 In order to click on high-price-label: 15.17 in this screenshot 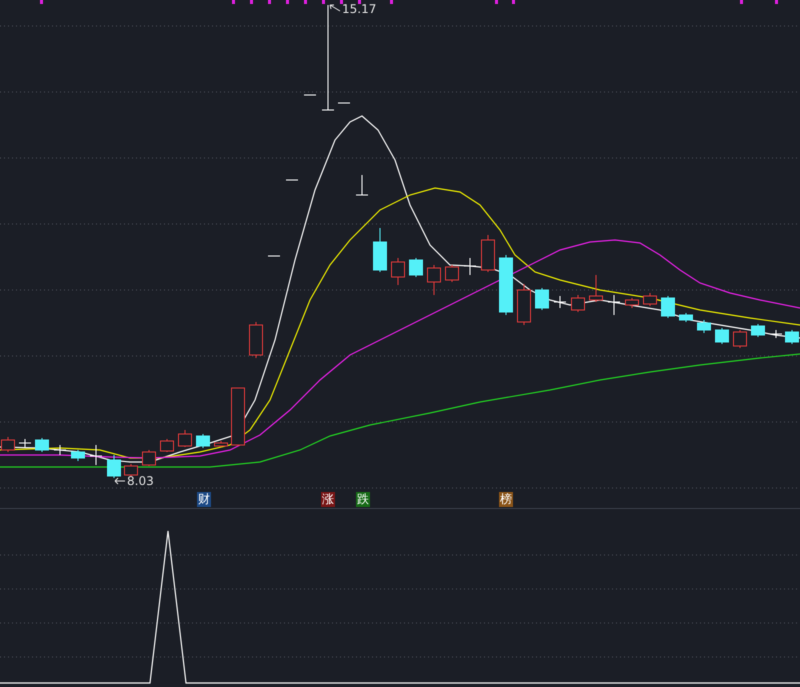, I will do `click(359, 9)`.